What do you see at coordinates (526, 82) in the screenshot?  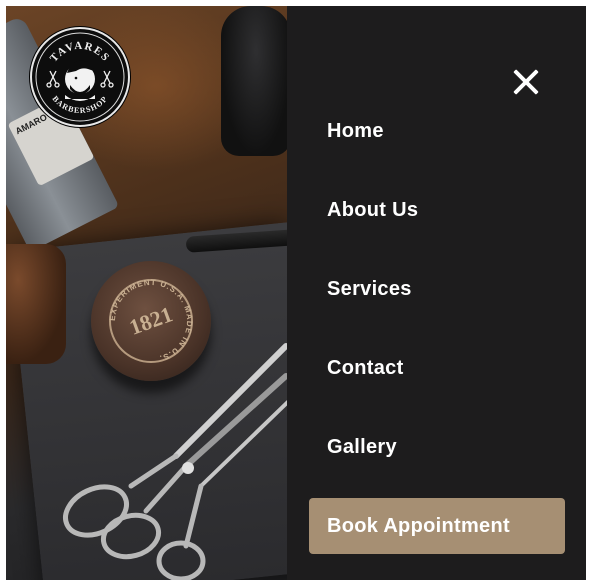 I see `close-icon` at bounding box center [526, 82].